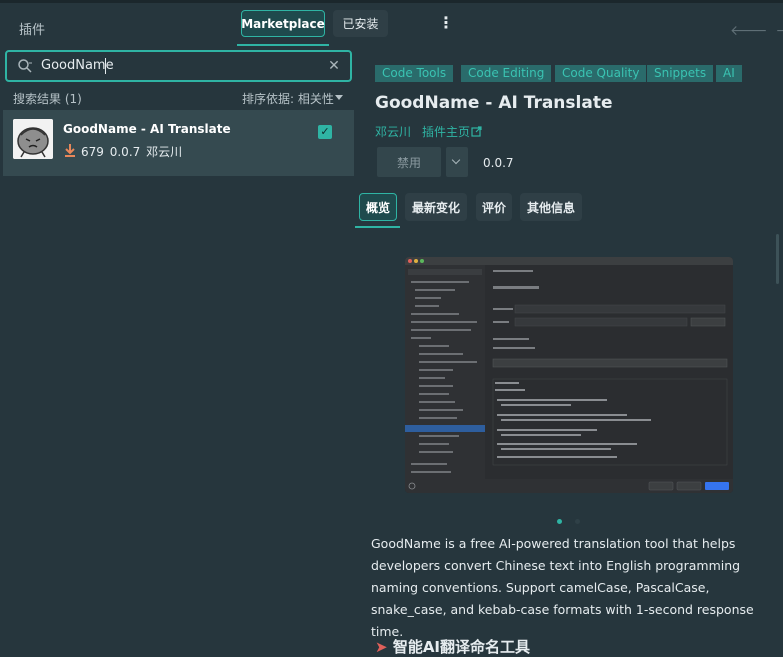 The height and width of the screenshot is (657, 783). What do you see at coordinates (777, 259) in the screenshot?
I see `scrollbar` at bounding box center [777, 259].